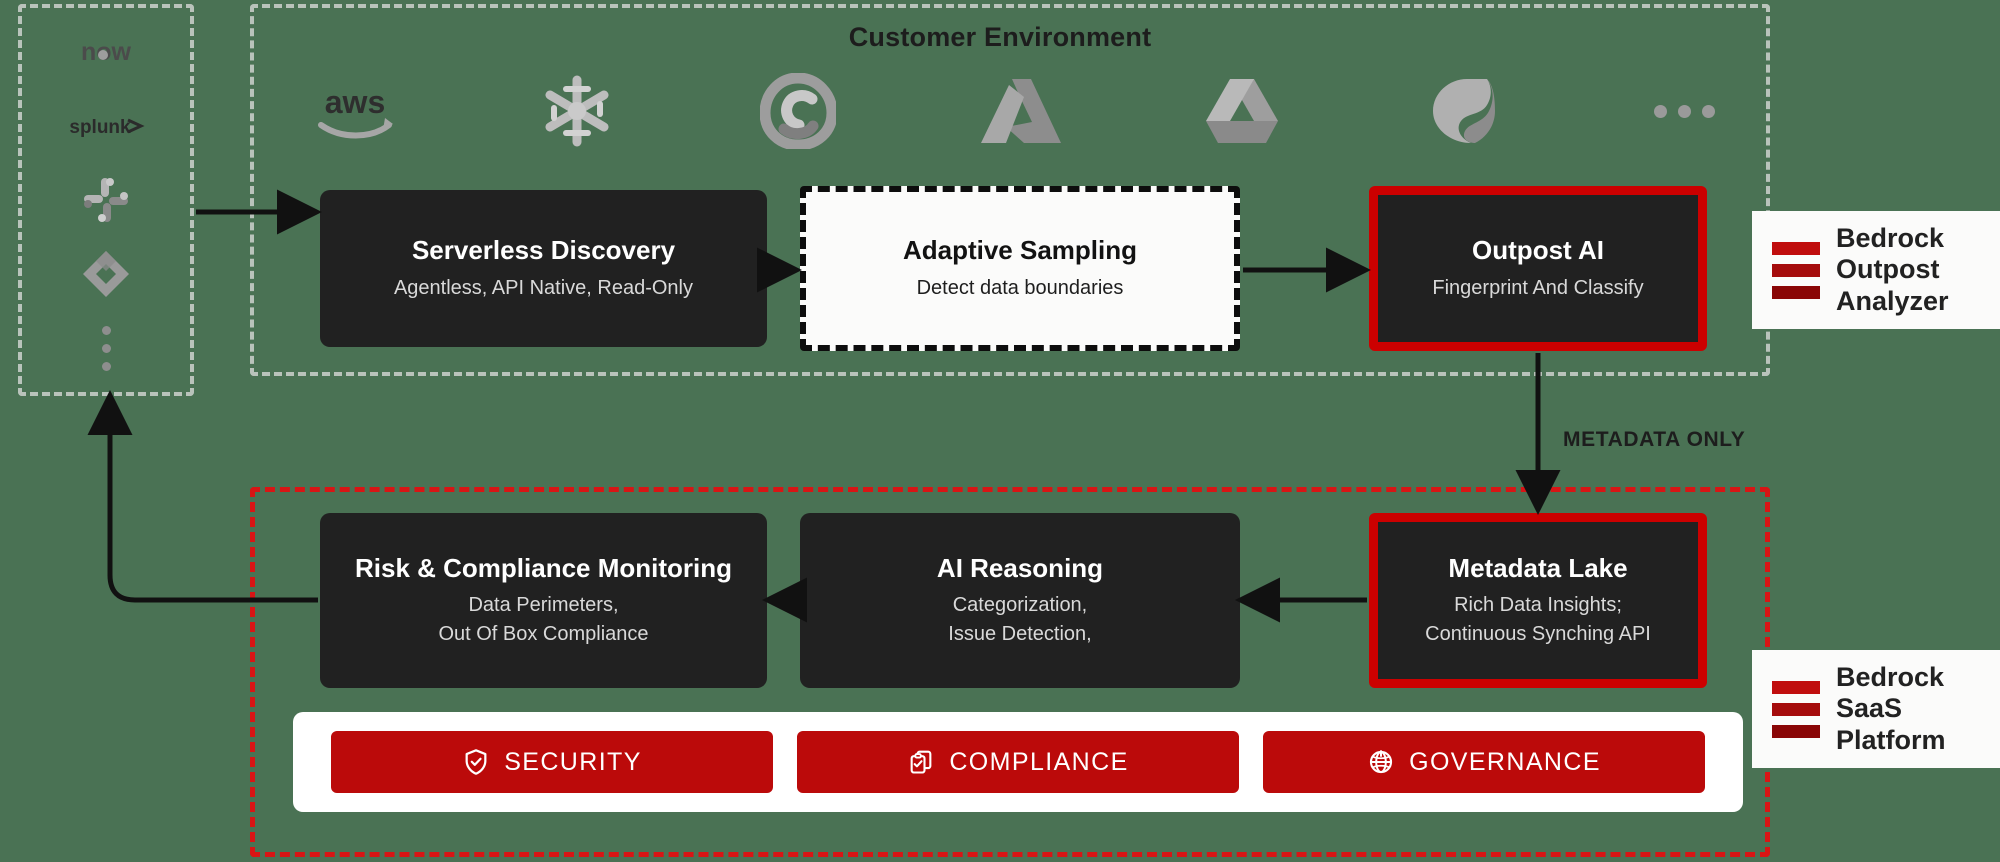 The height and width of the screenshot is (862, 2000). Describe the element at coordinates (577, 111) in the screenshot. I see `snowflake-logo` at that location.